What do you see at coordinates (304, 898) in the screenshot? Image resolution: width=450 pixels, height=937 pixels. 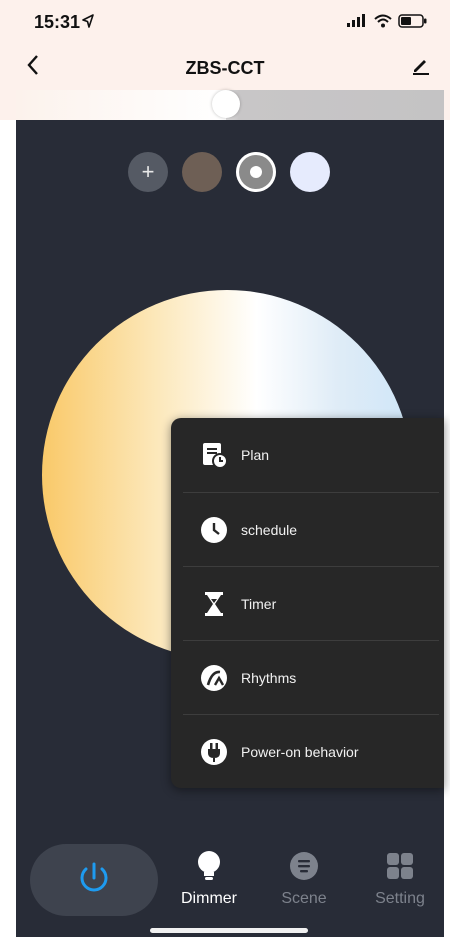 I see `tab-label: Scene` at bounding box center [304, 898].